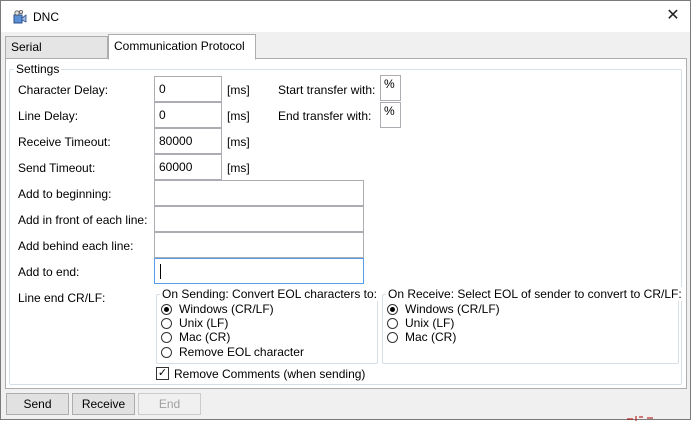 Image resolution: width=692 pixels, height=421 pixels. Describe the element at coordinates (673, 16) in the screenshot. I see `close-icon: ✕` at that location.